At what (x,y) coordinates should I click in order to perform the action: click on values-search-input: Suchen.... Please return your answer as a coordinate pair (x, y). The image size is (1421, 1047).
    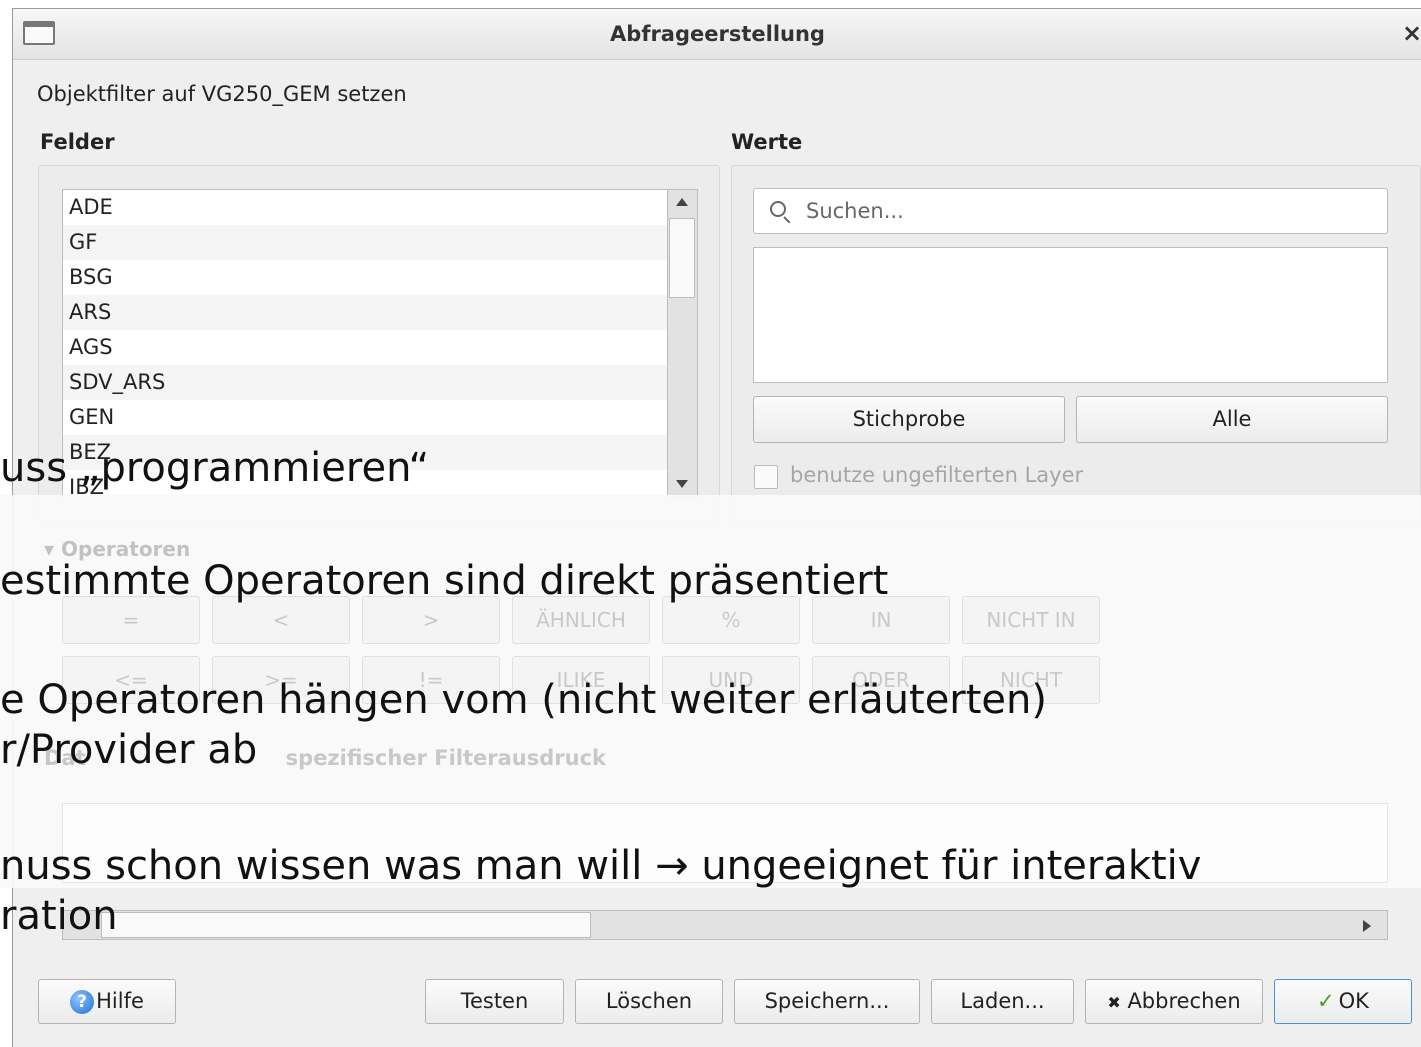
    Looking at the image, I should click on (1070, 211).